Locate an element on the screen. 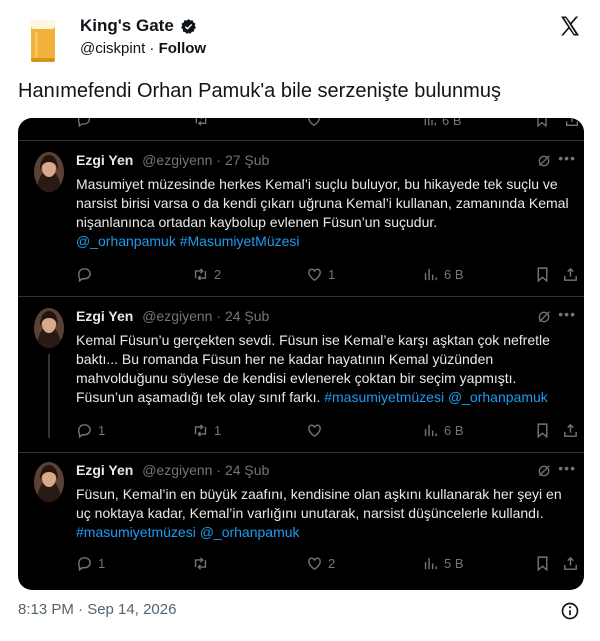  tweet-actions-3: 1 2 5 B is located at coordinates (327, 564).